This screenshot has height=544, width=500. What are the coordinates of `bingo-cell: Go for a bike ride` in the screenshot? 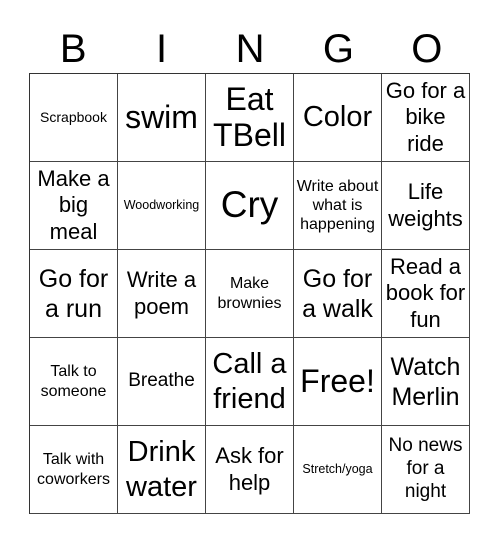 It's located at (426, 118).